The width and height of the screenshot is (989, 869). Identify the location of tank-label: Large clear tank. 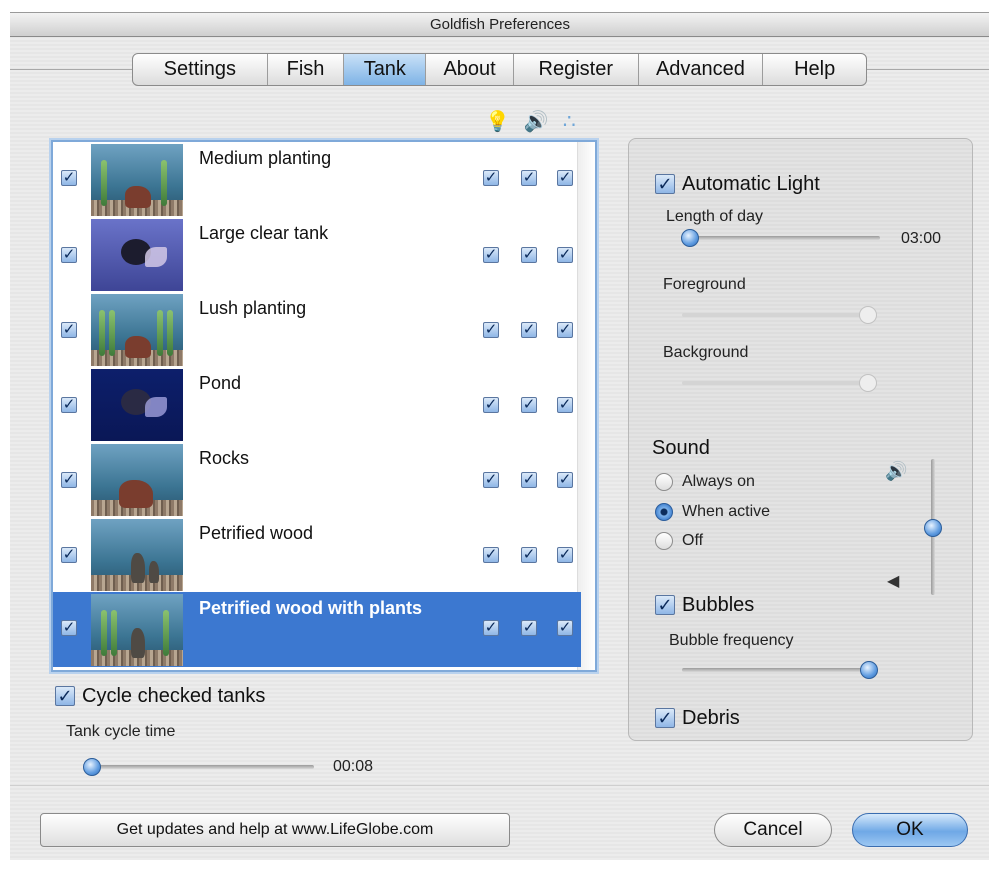
(264, 233).